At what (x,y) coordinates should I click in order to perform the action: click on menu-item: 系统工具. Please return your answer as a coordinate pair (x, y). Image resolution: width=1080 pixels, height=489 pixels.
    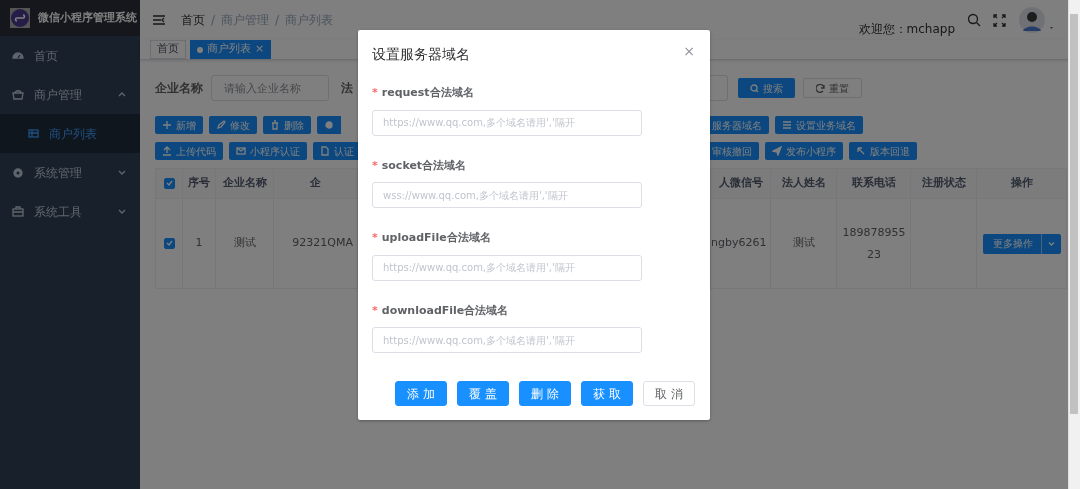
    Looking at the image, I should click on (70, 211).